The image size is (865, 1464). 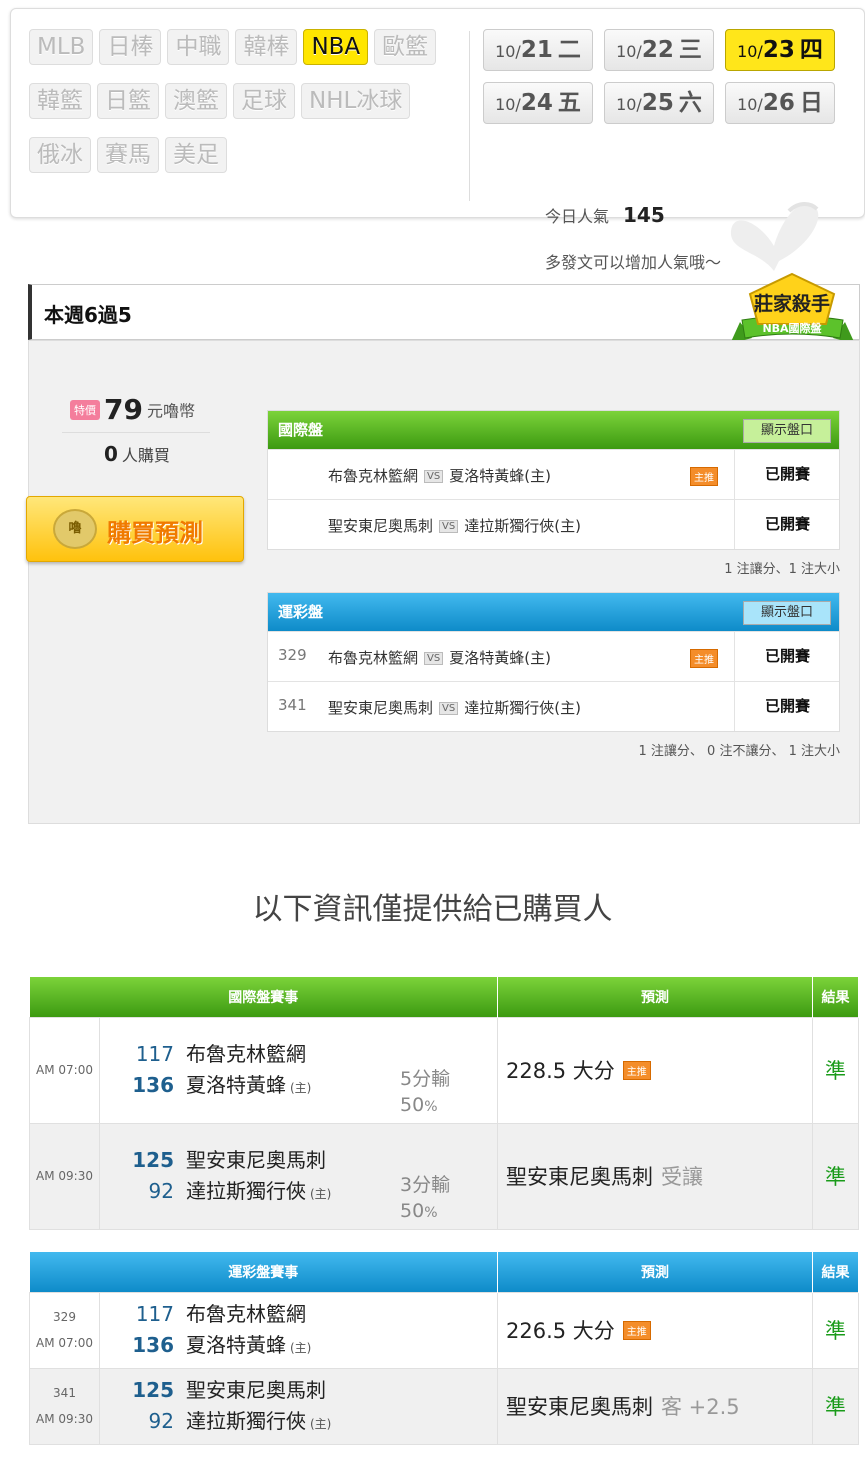 What do you see at coordinates (655, 1330) in the screenshot?
I see `prediction-cell: 226.5 大分 主推` at bounding box center [655, 1330].